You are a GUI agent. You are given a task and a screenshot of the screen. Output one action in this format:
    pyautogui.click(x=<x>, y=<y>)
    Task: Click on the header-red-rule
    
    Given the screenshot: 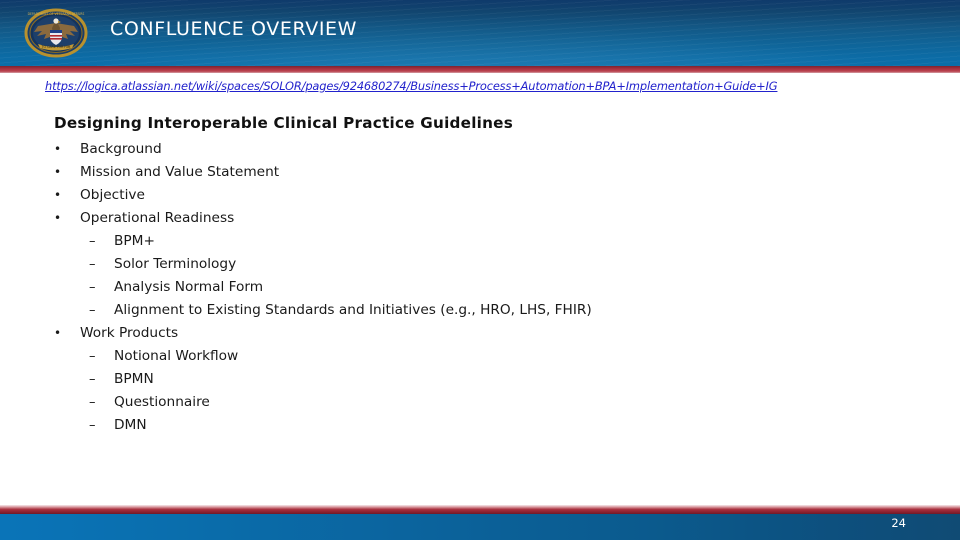 What is the action you would take?
    pyautogui.click(x=480, y=69)
    